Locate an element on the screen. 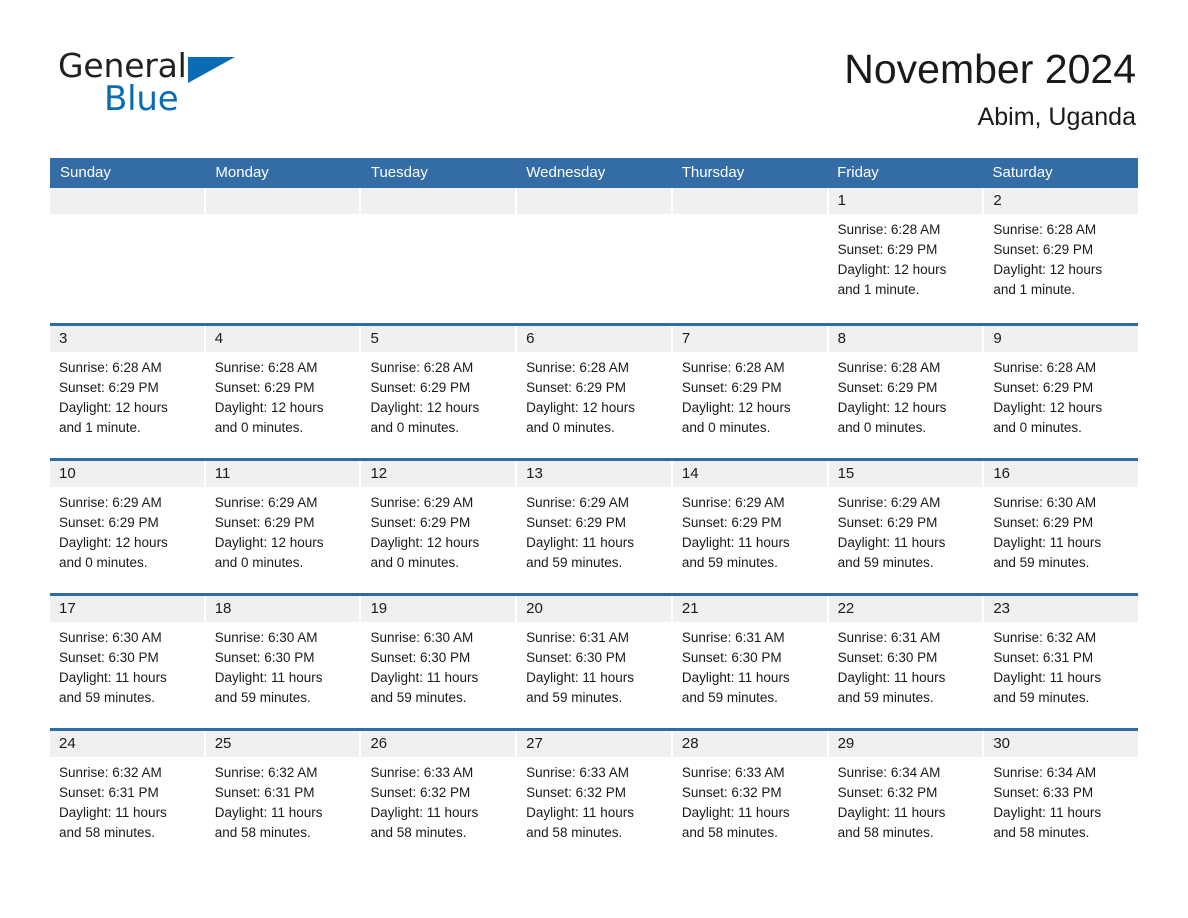 The height and width of the screenshot is (918, 1188). day-number-band: 8 is located at coordinates (905, 339).